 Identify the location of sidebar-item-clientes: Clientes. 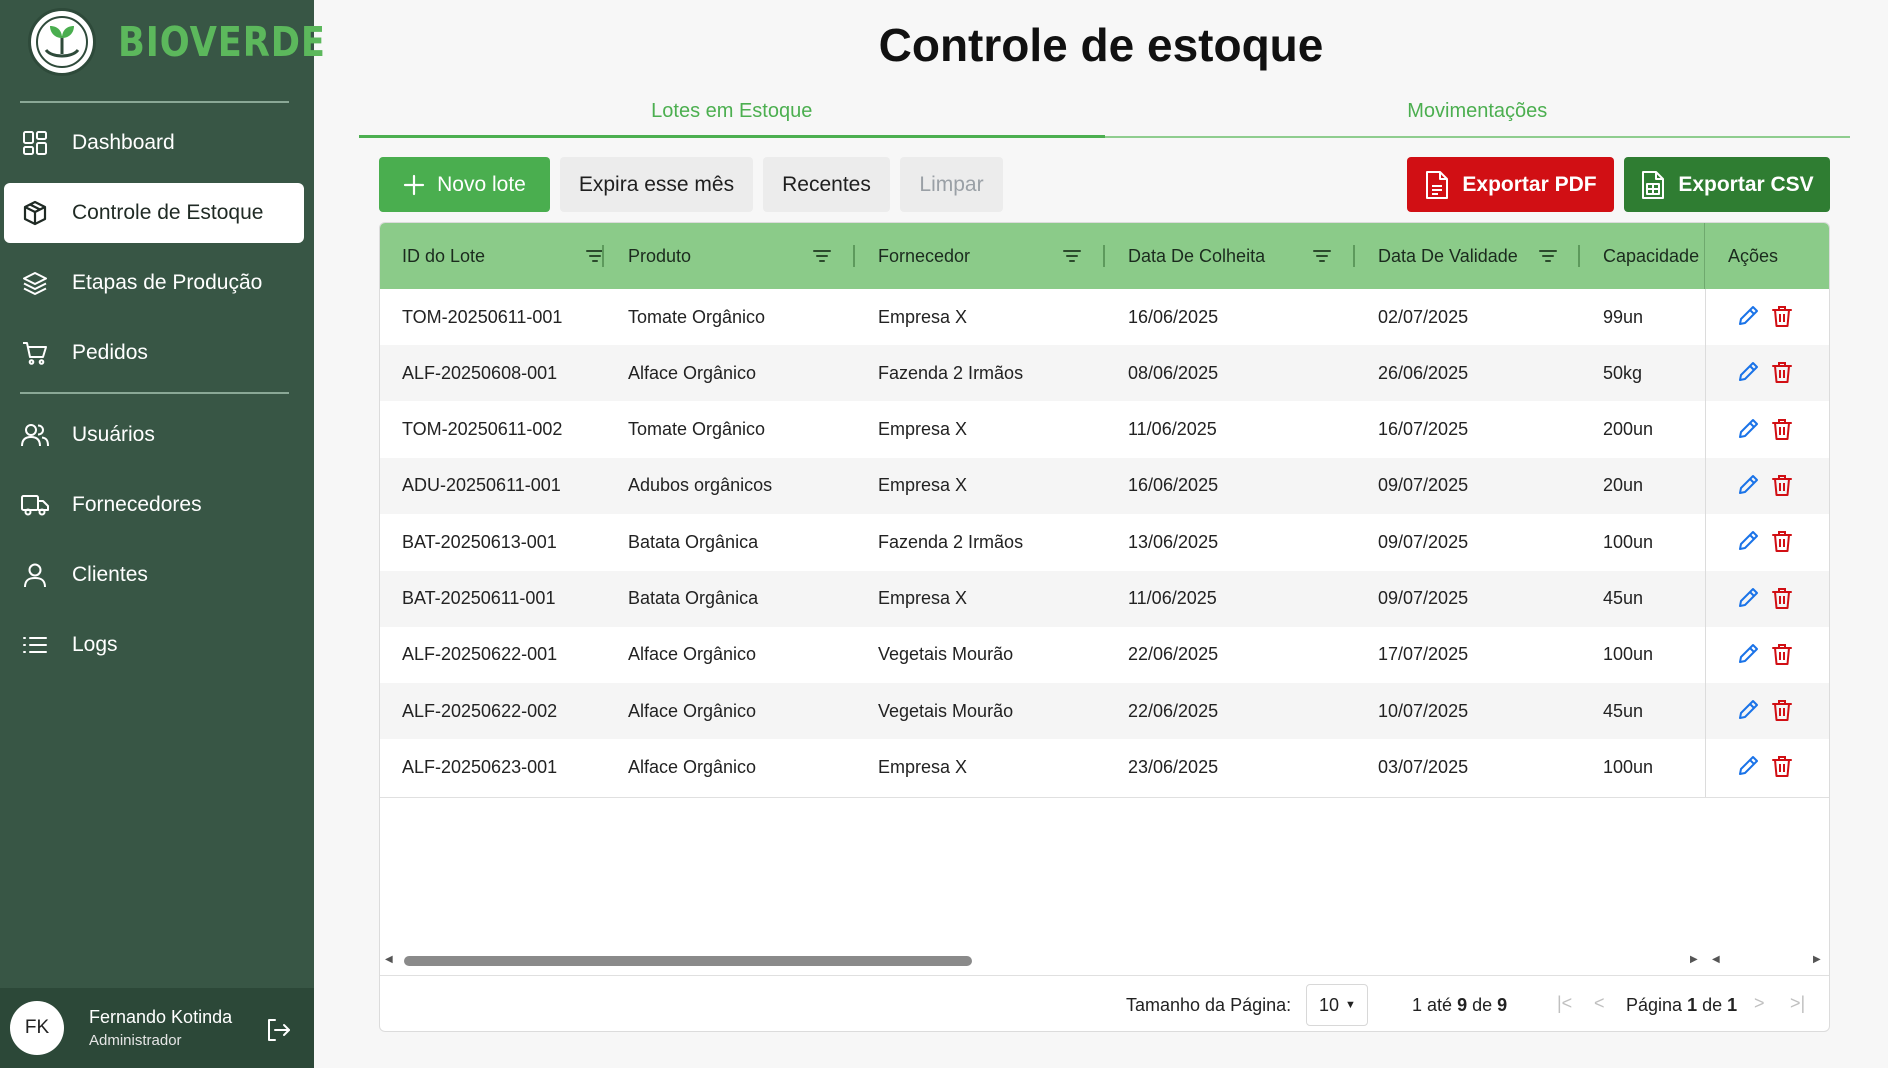
(154, 575).